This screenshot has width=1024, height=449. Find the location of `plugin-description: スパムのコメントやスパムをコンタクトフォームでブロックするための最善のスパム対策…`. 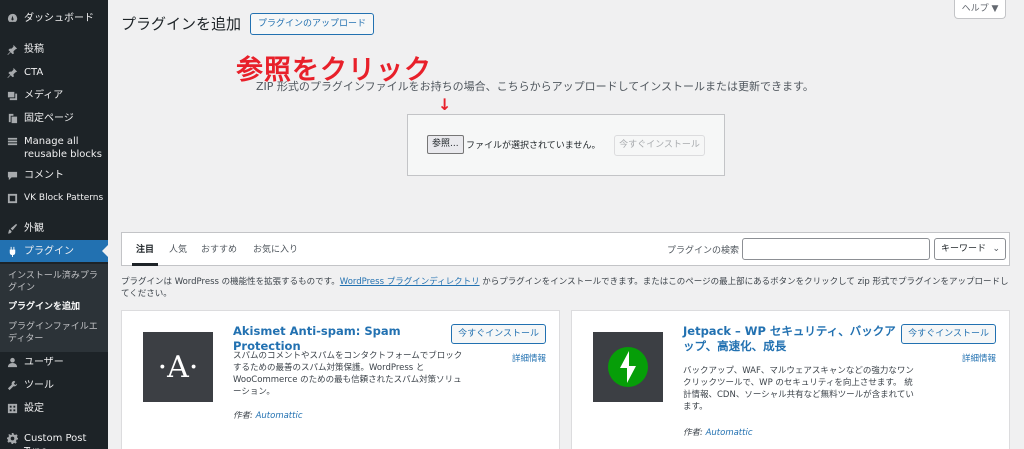

plugin-description: スパムのコメントやスパムをコンタクトフォームでブロックするための最善のスパム対策… is located at coordinates (348, 374).